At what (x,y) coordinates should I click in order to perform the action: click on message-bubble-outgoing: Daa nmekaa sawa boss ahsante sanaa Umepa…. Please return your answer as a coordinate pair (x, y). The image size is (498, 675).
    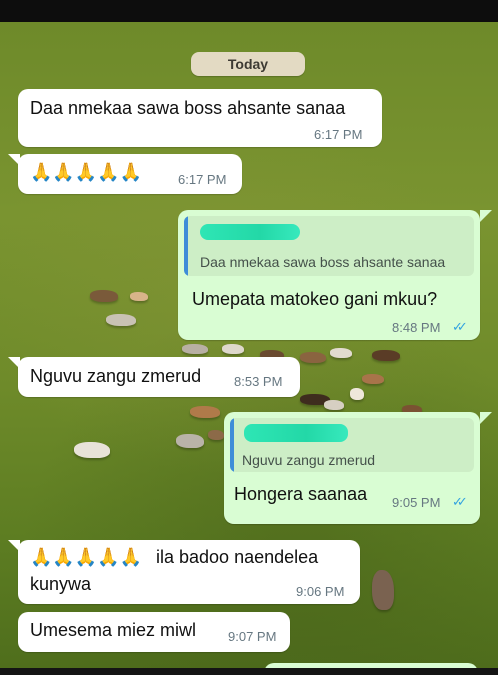
    Looking at the image, I should click on (329, 275).